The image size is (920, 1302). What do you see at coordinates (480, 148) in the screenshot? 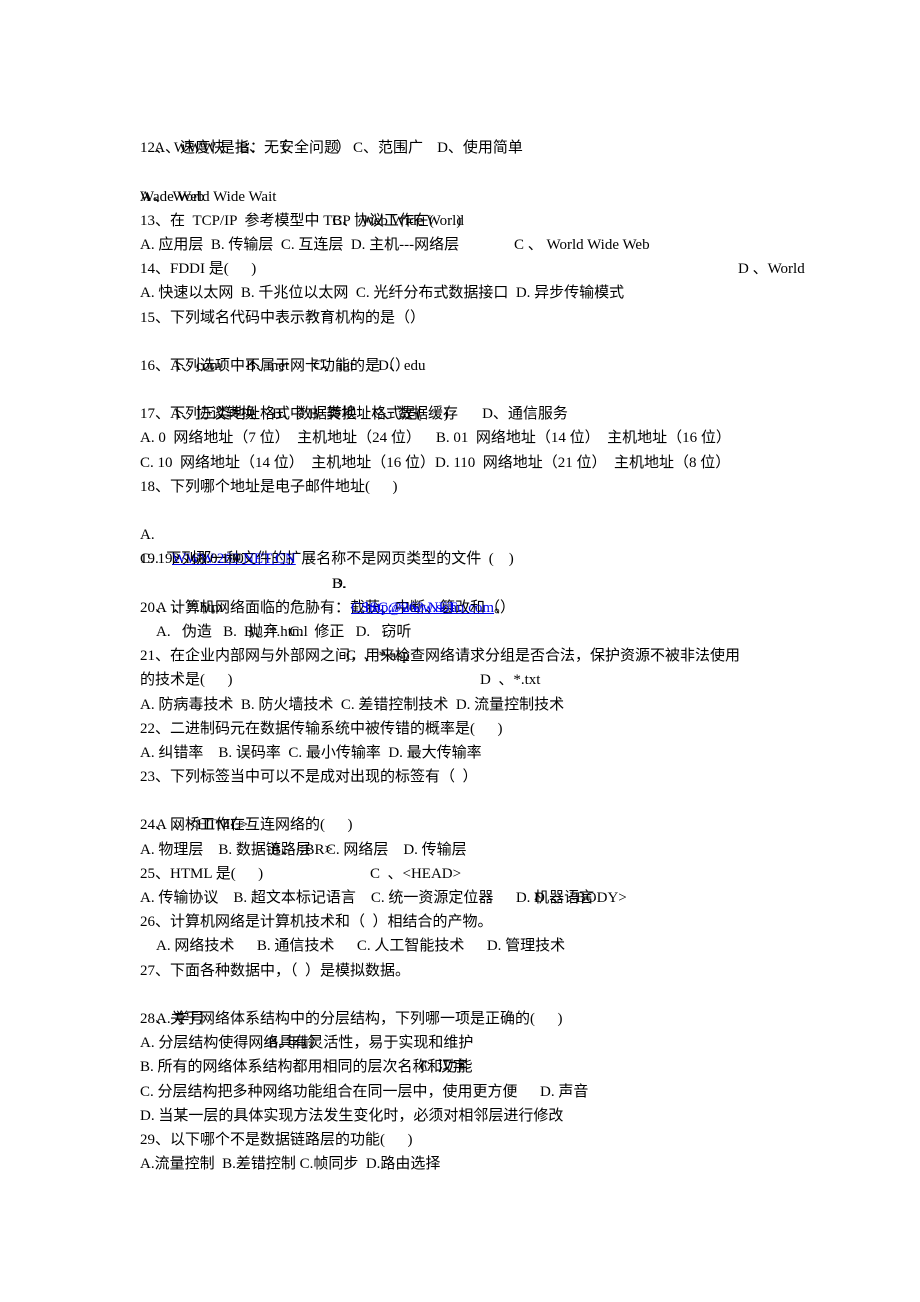
I see `q11-option-d: D、使用简单` at bounding box center [480, 148].